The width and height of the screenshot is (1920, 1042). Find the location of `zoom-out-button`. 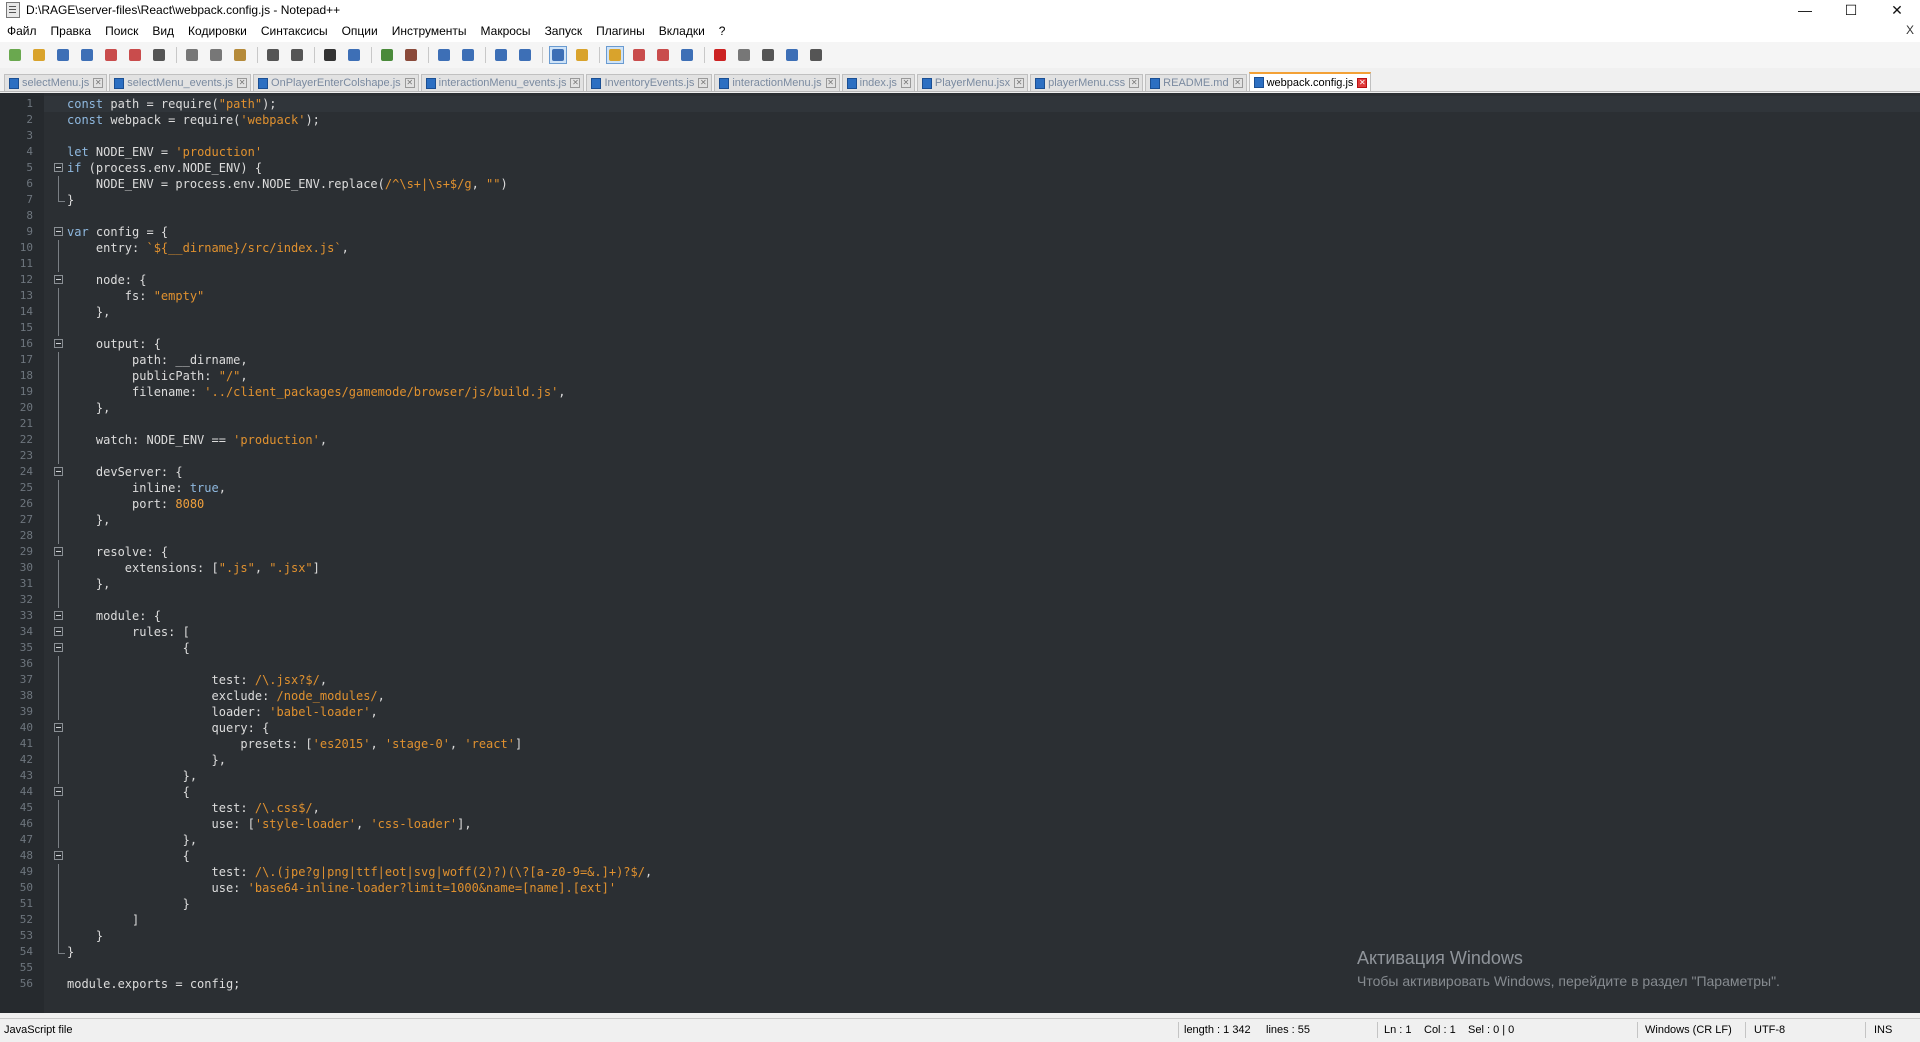

zoom-out-button is located at coordinates (411, 55).